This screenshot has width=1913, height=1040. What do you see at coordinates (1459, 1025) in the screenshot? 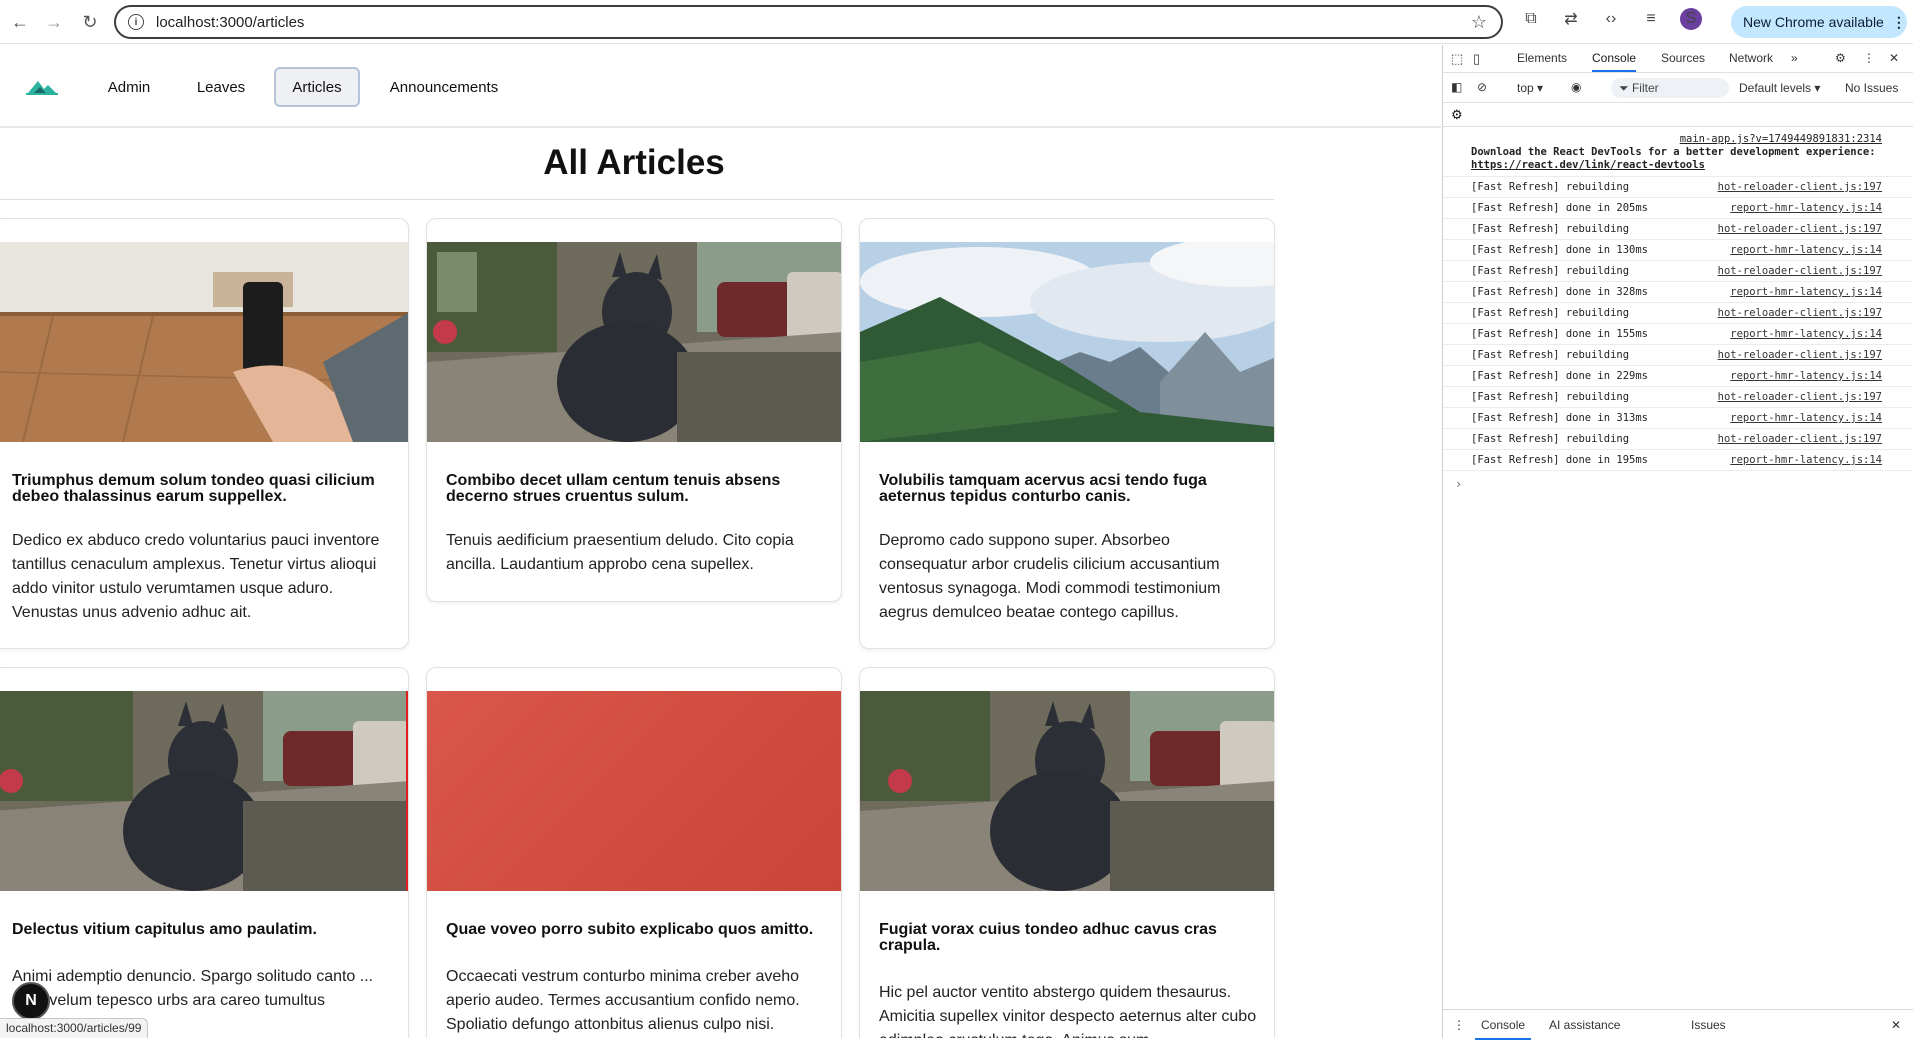
I see `drawer-menu-icon: ⋮` at bounding box center [1459, 1025].